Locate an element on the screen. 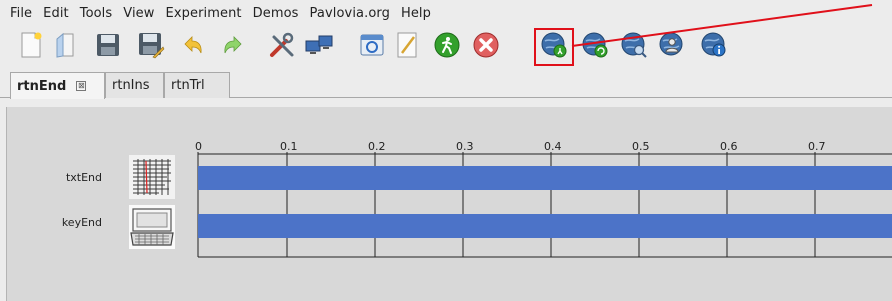 This screenshot has height=301, width=892. component-label-txtEnd: txtEnd is located at coordinates (72, 177).